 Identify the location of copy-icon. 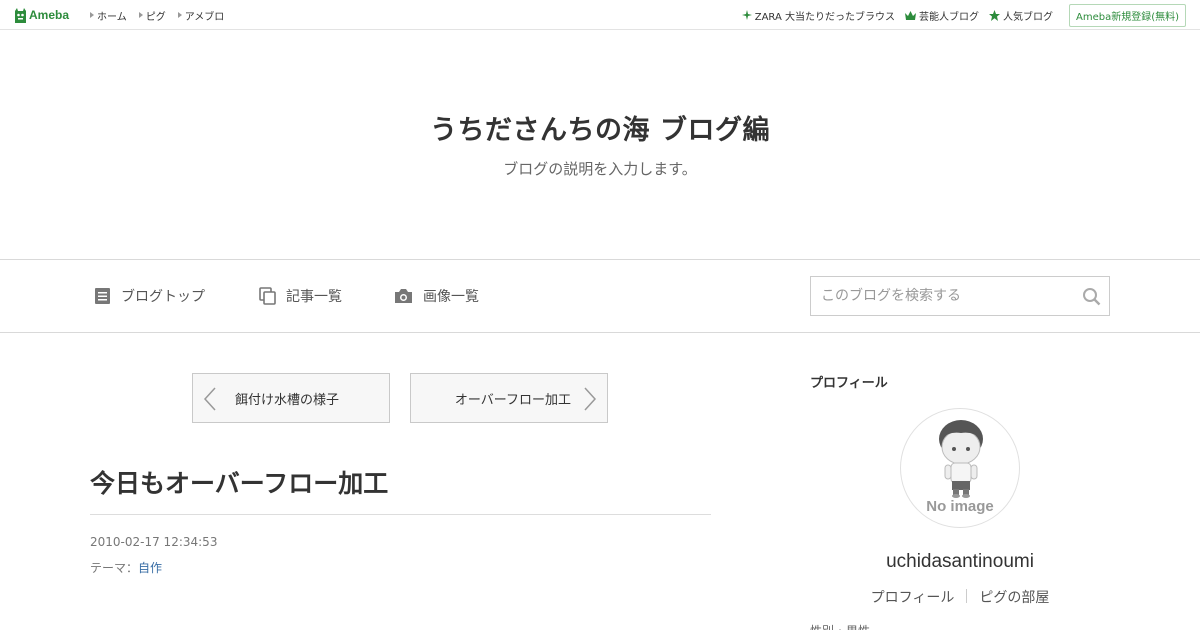
(267, 296).